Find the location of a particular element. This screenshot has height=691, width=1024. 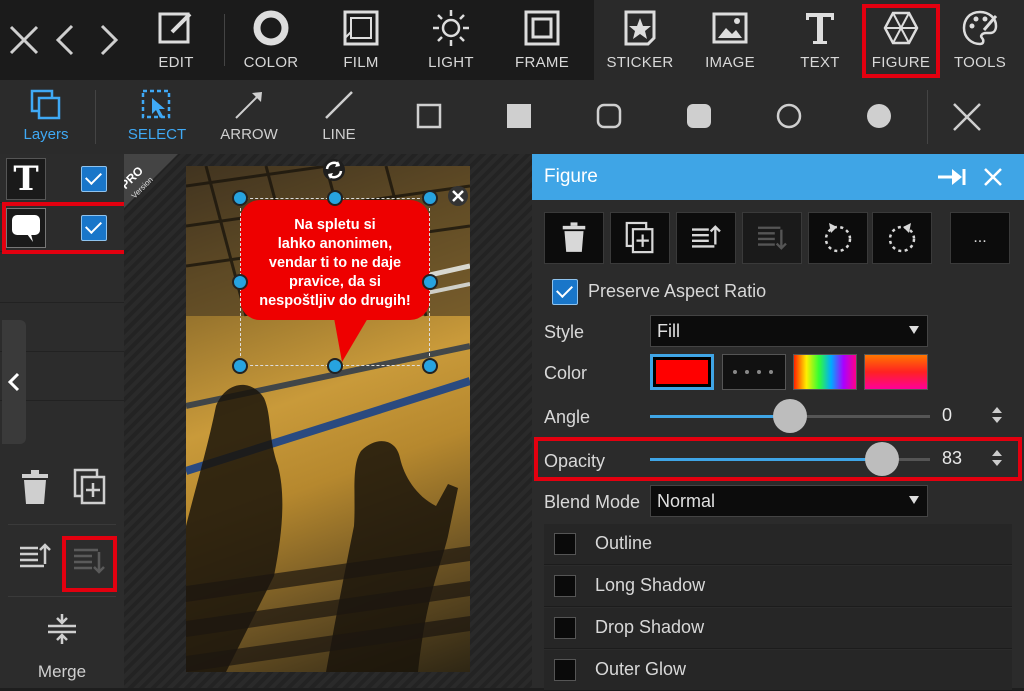

rounded-square-filled-icon is located at coordinates (699, 116).